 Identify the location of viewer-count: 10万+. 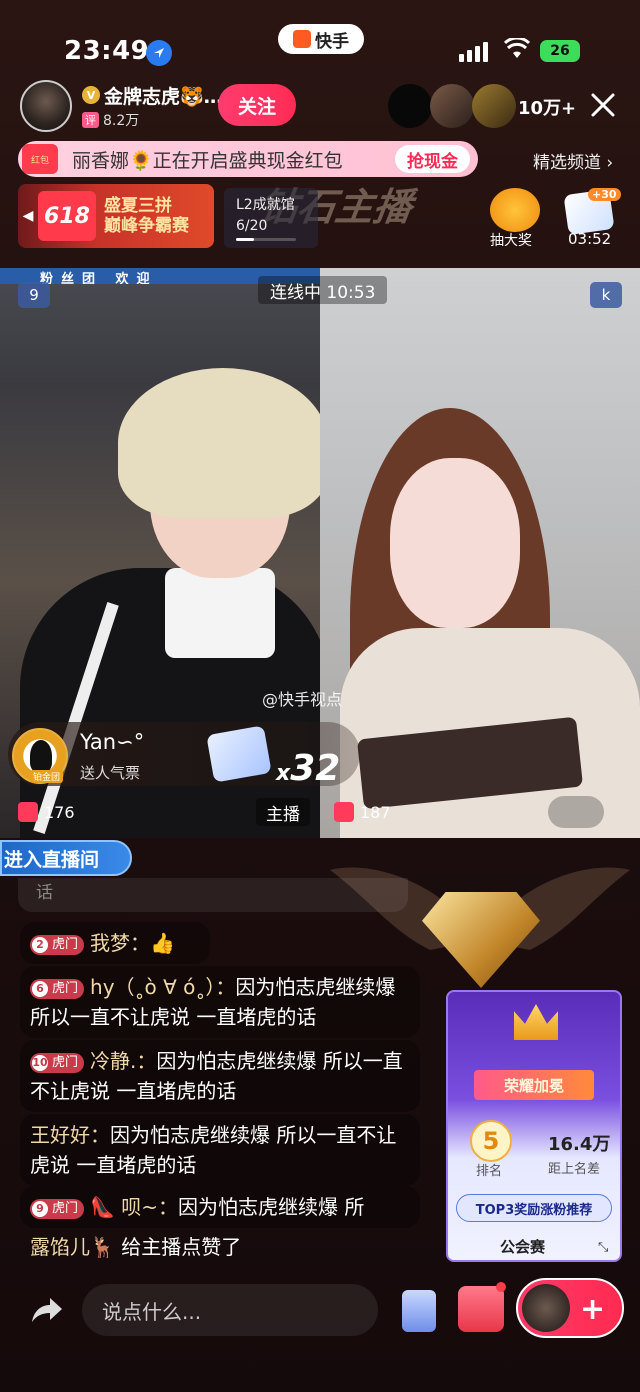
(547, 107).